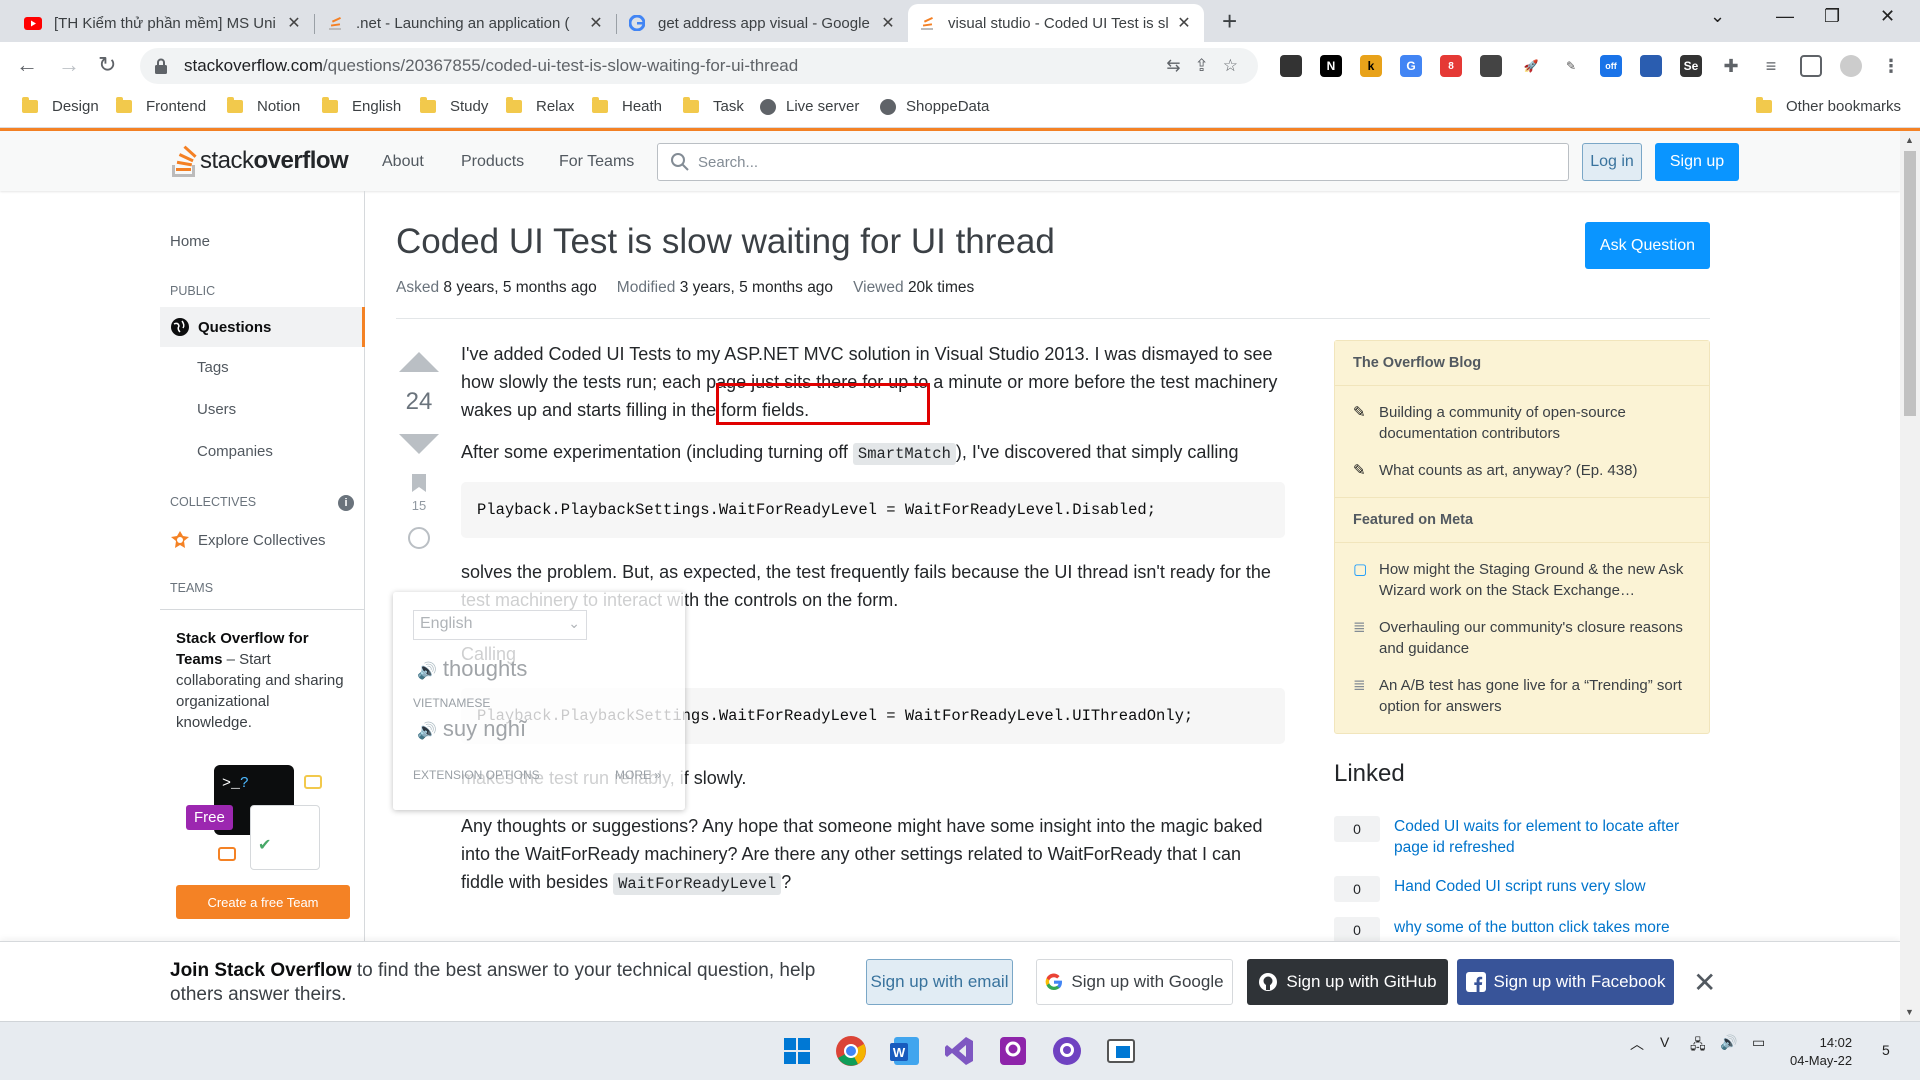 Image resolution: width=1920 pixels, height=1080 pixels. I want to click on battery-icon: ▭, so click(1758, 1042).